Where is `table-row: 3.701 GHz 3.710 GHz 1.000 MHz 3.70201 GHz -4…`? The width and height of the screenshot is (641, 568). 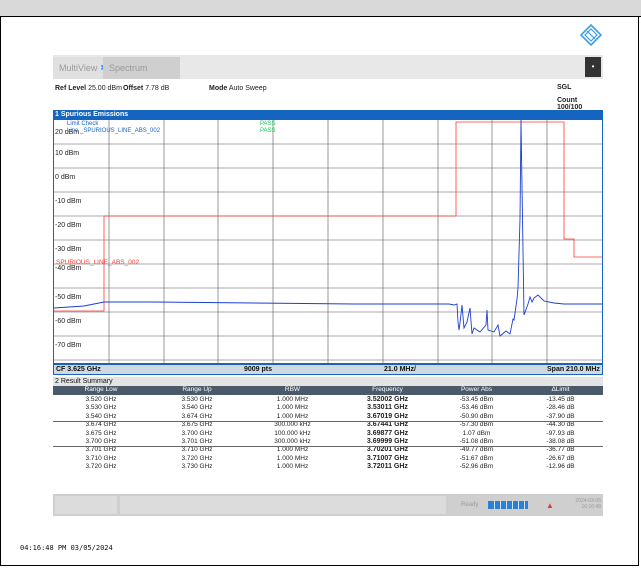 table-row: 3.701 GHz 3.710 GHz 1.000 MHz 3.70201 GHz -4… is located at coordinates (328, 450).